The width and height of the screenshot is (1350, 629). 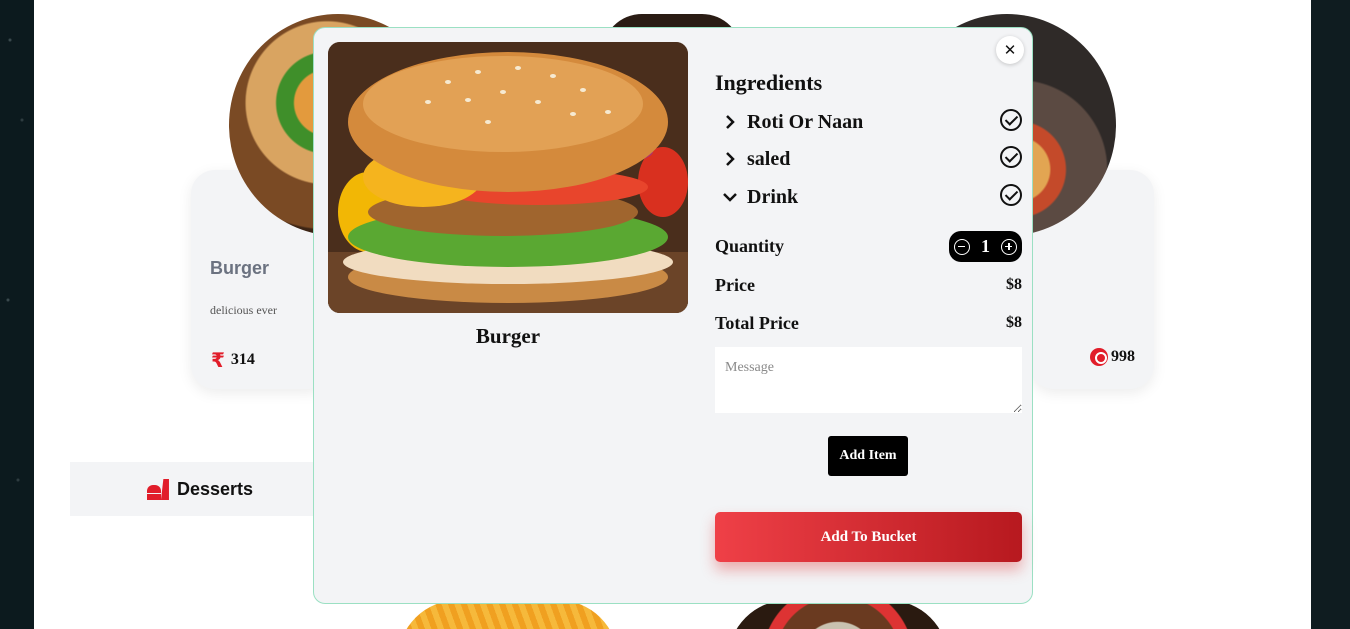 I want to click on card-description: delicious ever, so click(x=243, y=310).